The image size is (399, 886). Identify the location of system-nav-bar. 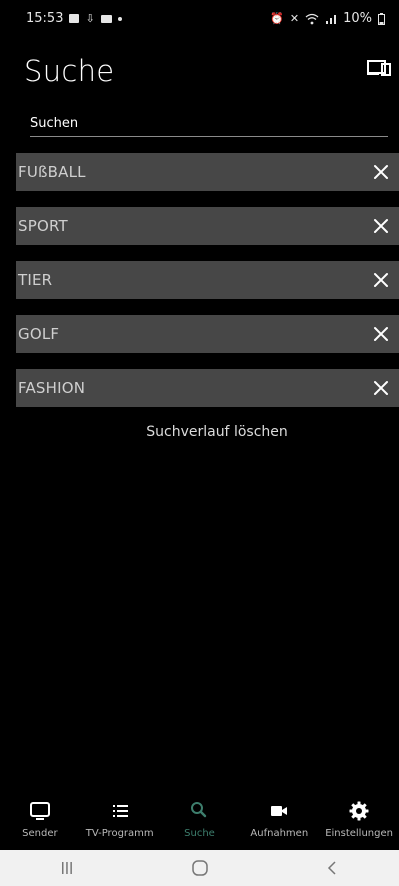
(199, 868).